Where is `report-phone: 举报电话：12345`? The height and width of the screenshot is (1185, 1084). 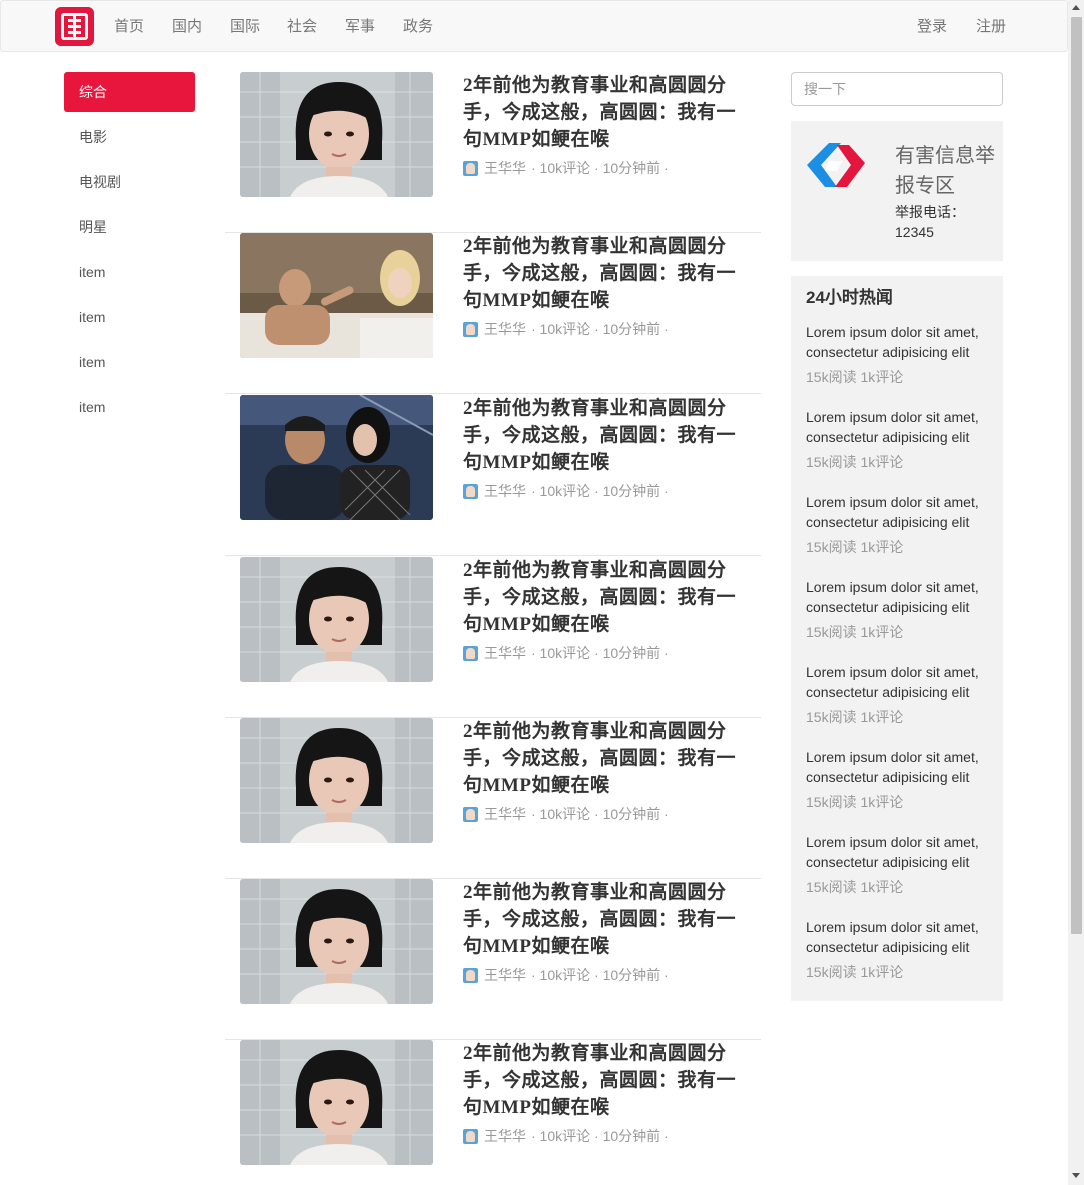
report-phone: 举报电话：12345 is located at coordinates (930, 222).